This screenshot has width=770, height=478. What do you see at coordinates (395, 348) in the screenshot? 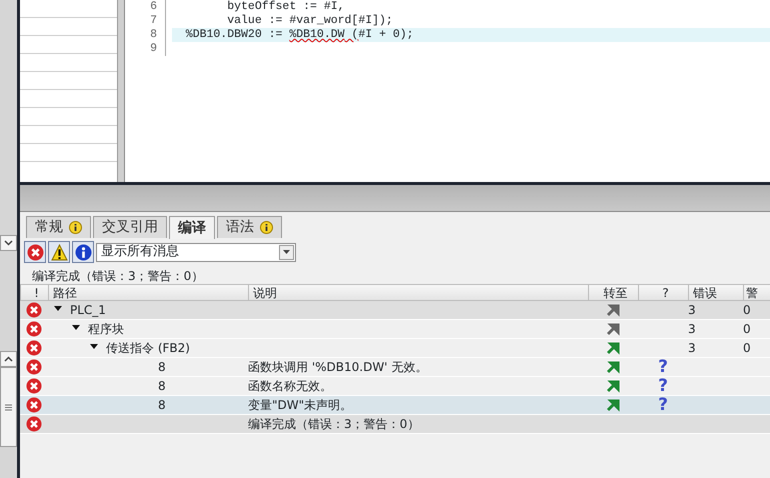
I see `table-row: 传送指令 (FB2) 3 0` at bounding box center [395, 348].